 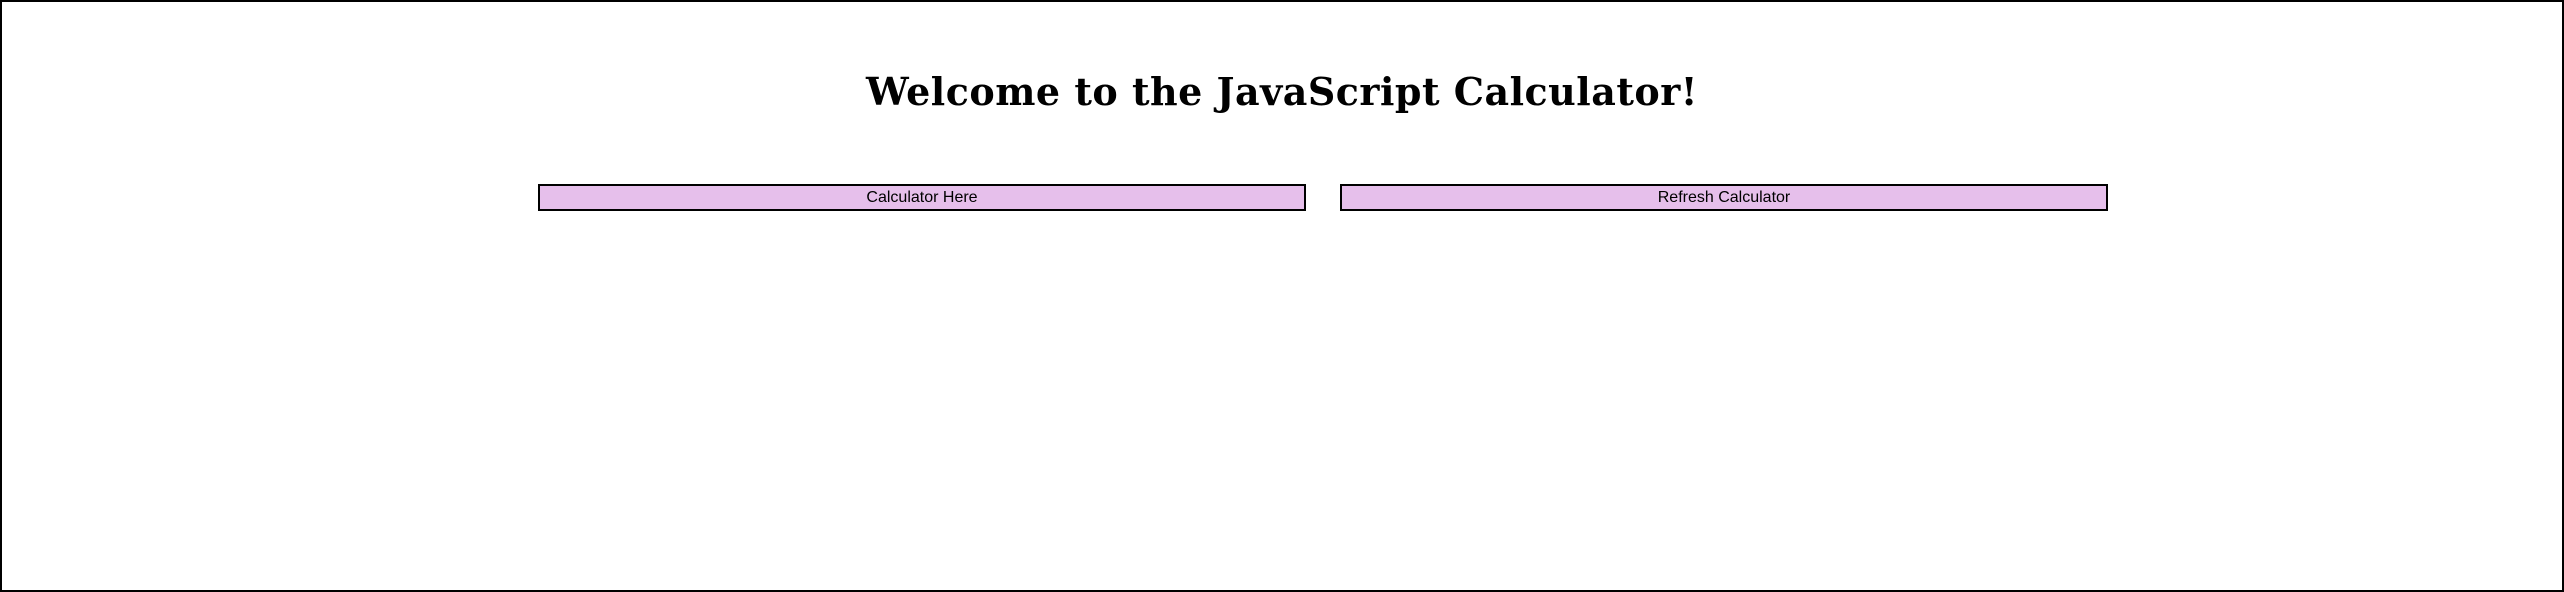 What do you see at coordinates (922, 197) in the screenshot?
I see `calculator-here-button: Calculator Here` at bounding box center [922, 197].